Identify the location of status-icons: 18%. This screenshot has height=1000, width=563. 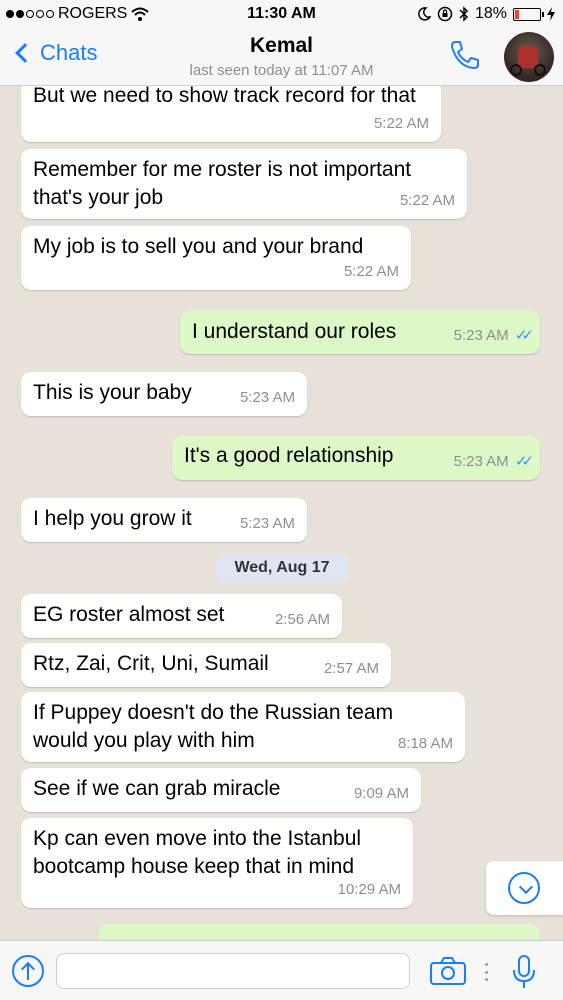
(486, 14).